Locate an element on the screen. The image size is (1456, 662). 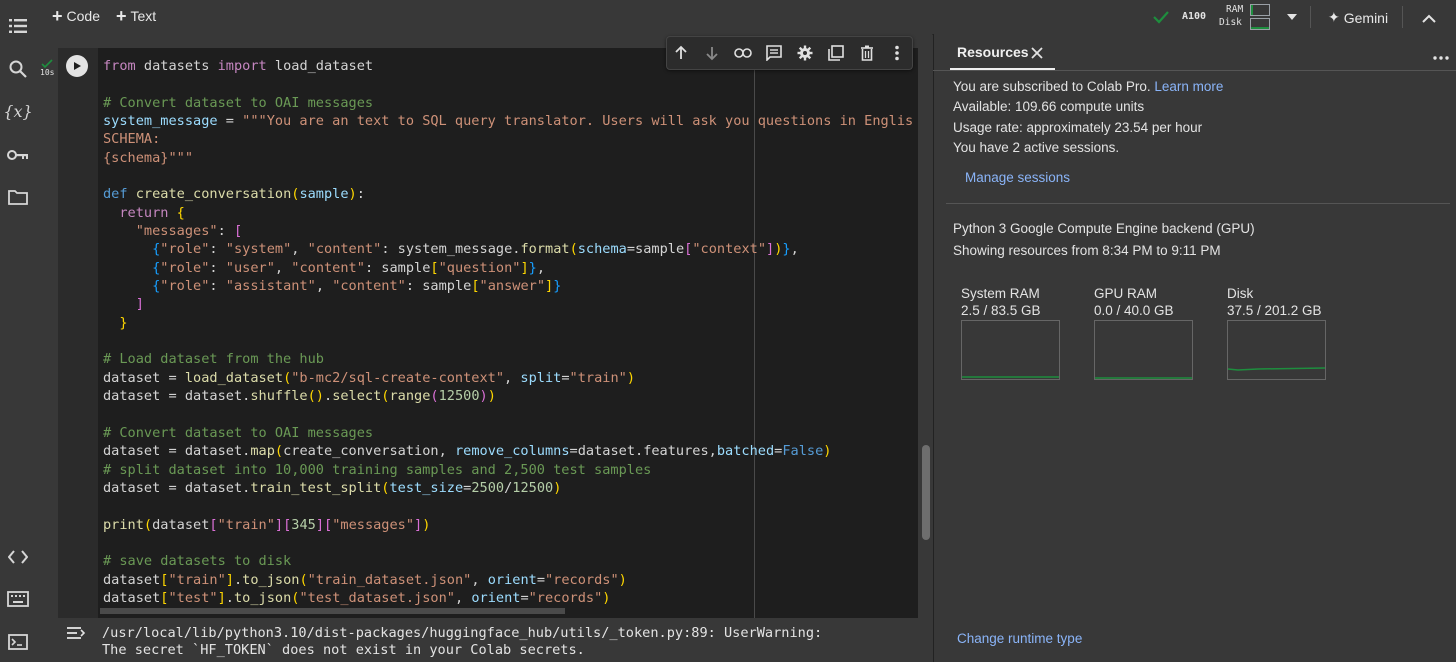
gemini-button: ✦ Gemini is located at coordinates (1358, 17).